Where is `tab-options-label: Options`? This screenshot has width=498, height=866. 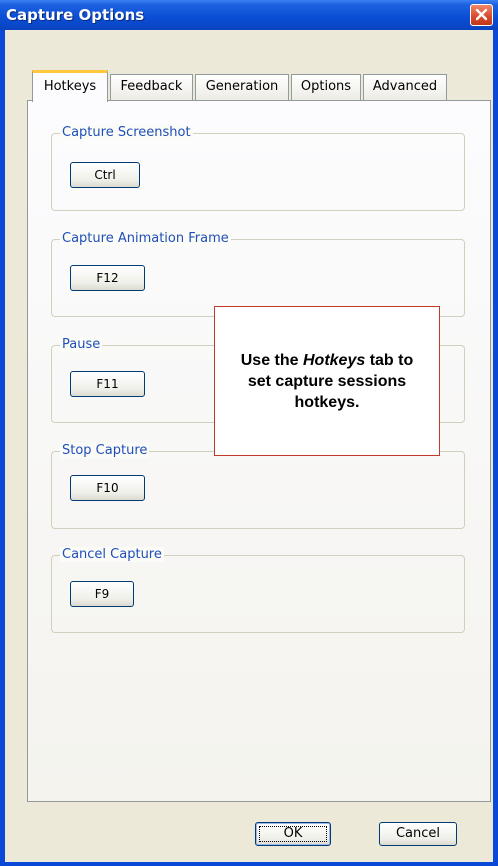
tab-options-label: Options is located at coordinates (326, 86).